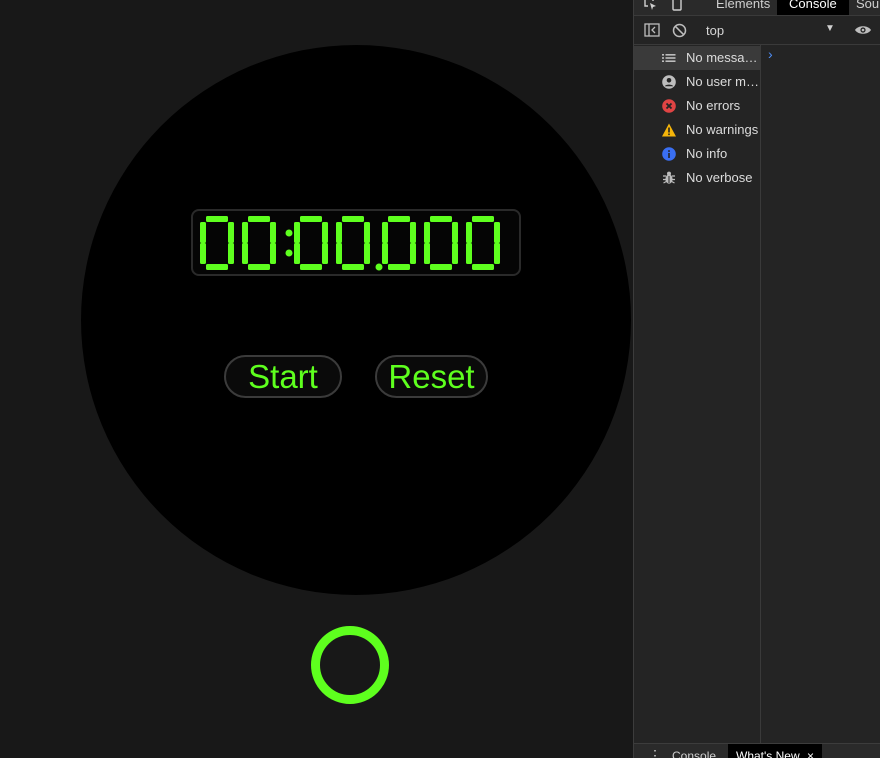 The height and width of the screenshot is (758, 880). Describe the element at coordinates (669, 130) in the screenshot. I see `warning-icon` at that location.